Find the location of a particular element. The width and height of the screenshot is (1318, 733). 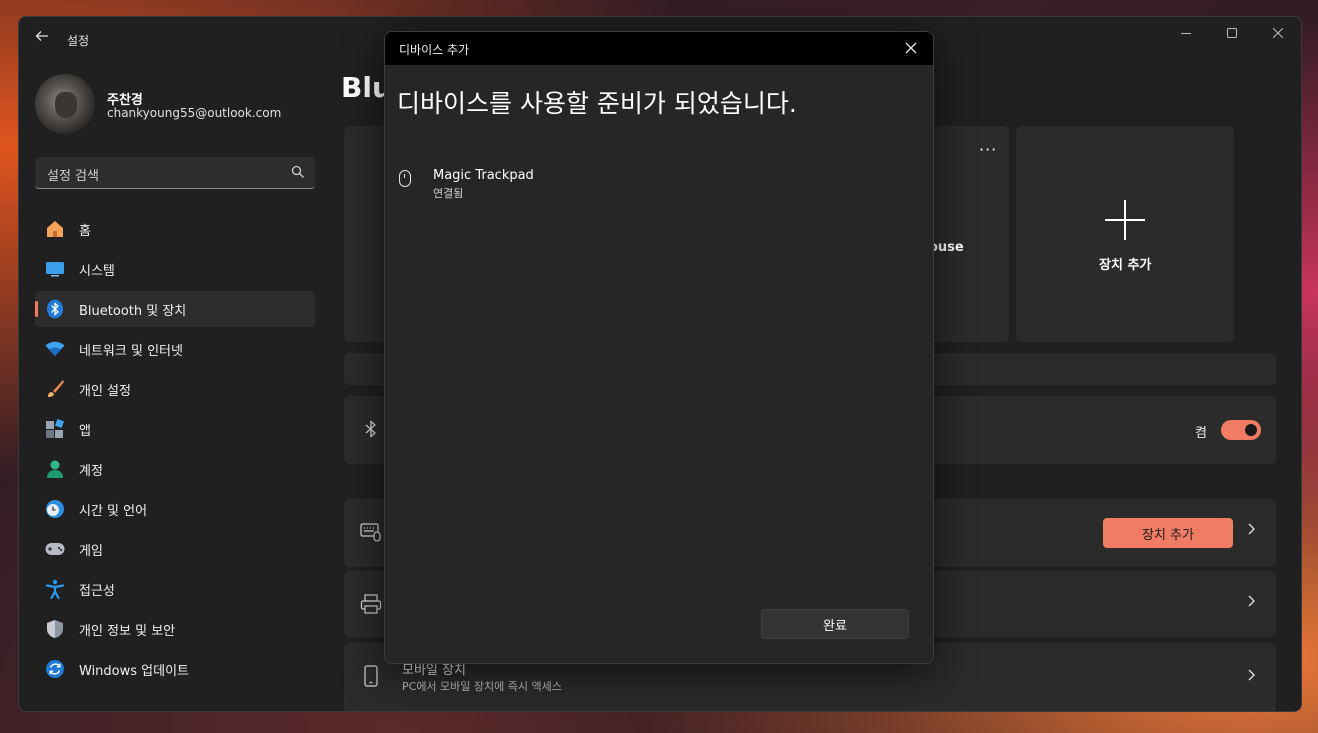

mobile-devices-subtitle: PC에서 모바일 장치에 즉시 액세스 is located at coordinates (482, 686).